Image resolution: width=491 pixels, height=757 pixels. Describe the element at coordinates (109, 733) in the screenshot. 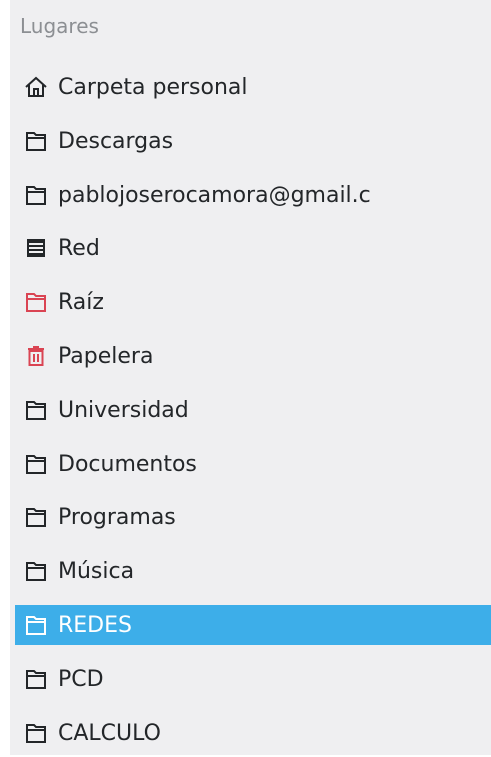

I see `place-item-label: CALCULO` at that location.